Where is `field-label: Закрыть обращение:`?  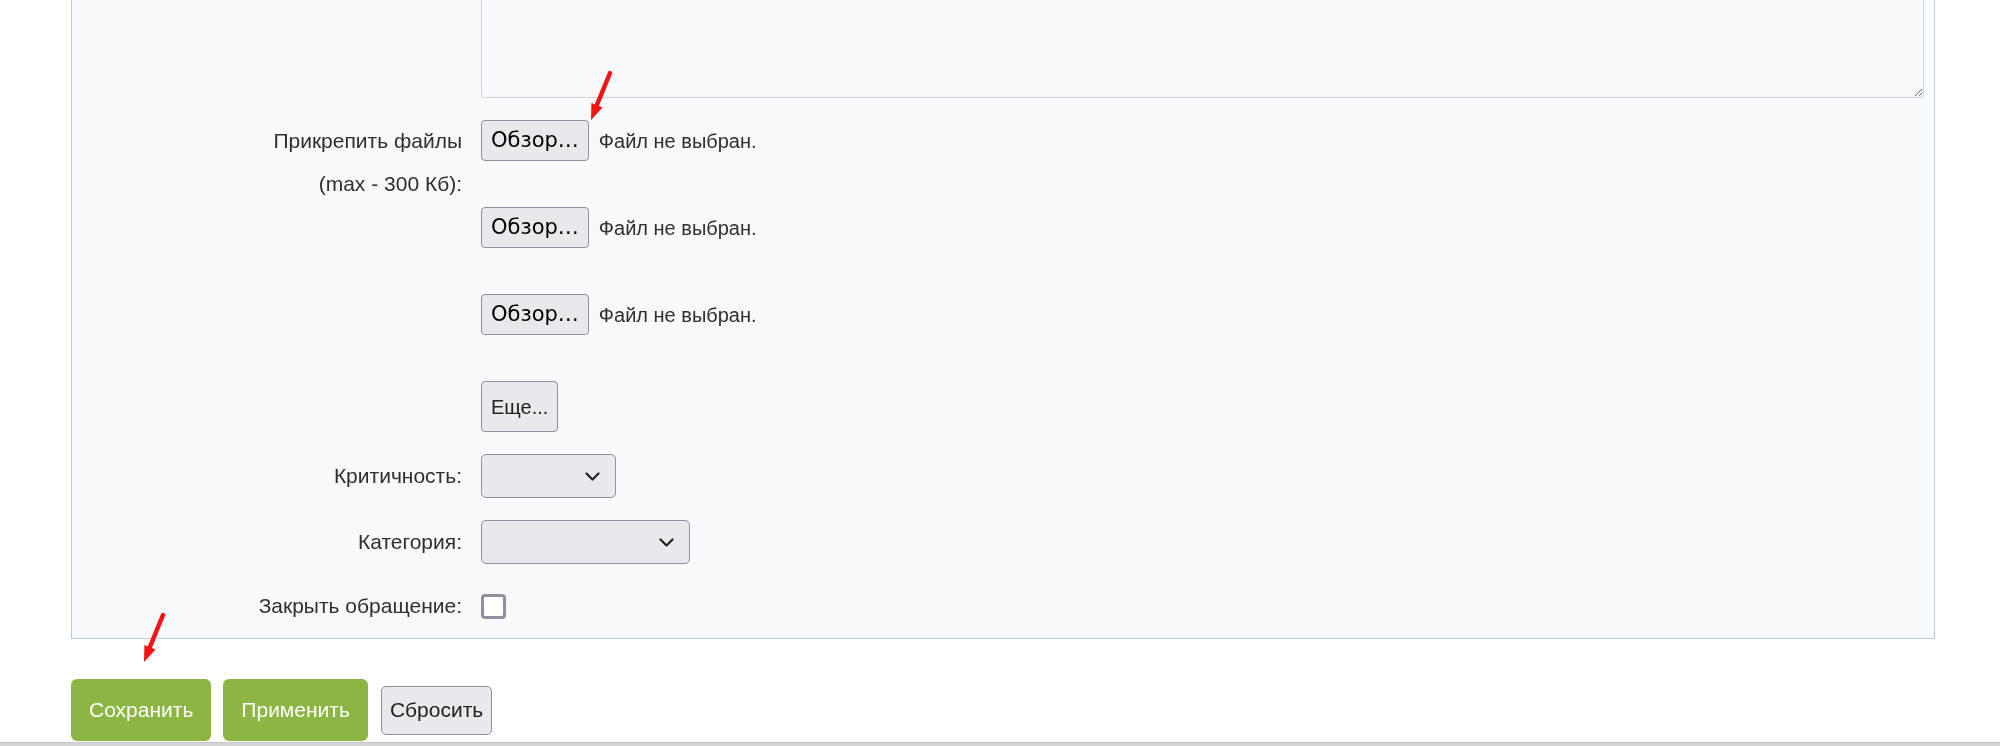
field-label: Закрыть обращение: is located at coordinates (359, 606).